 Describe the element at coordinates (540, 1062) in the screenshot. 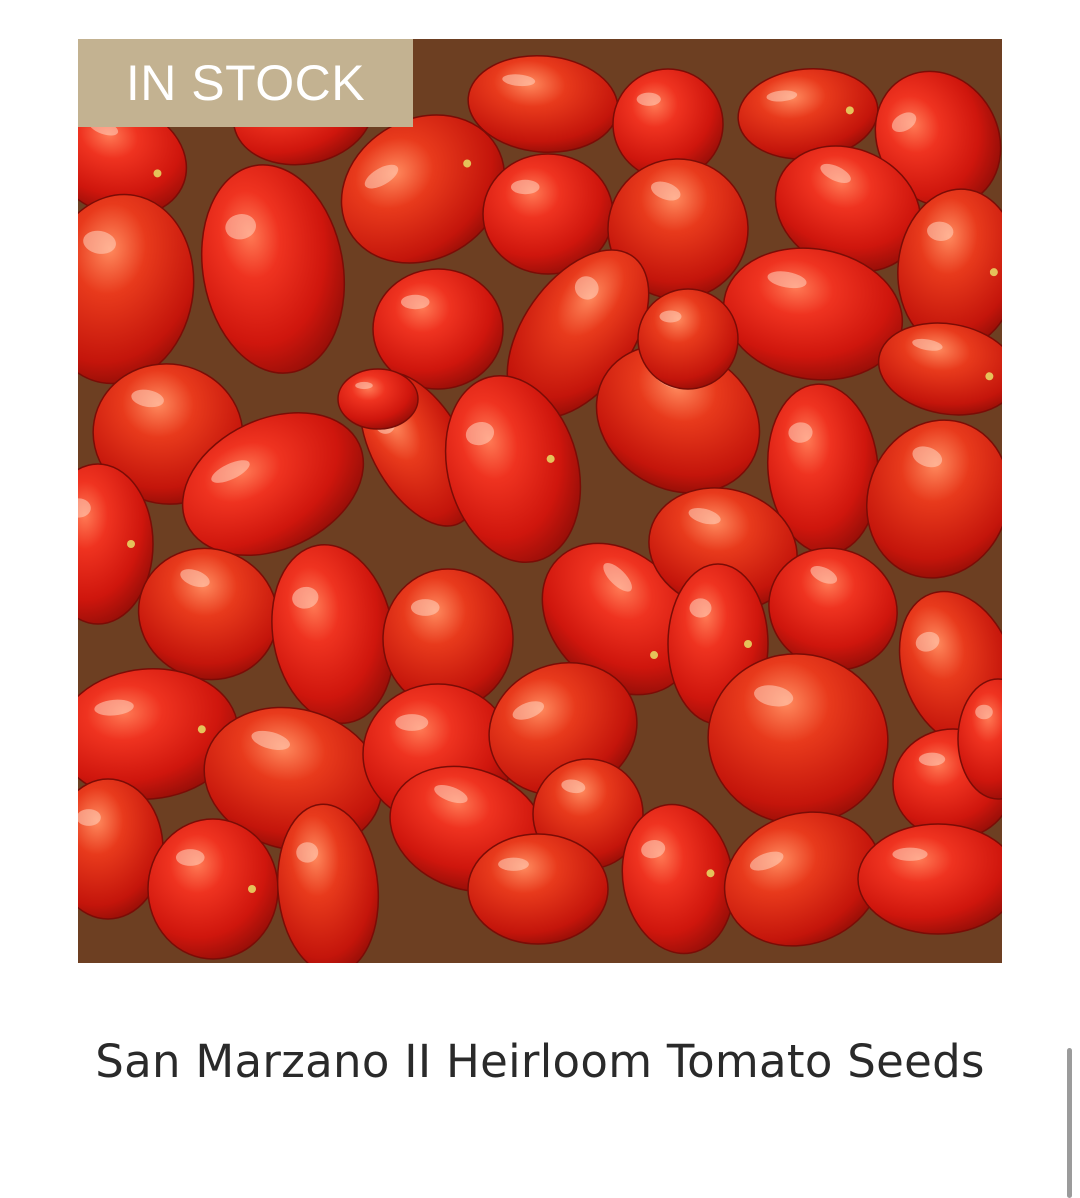

I see `product-title: San Marzano II Heirloom Tomato Seeds` at that location.